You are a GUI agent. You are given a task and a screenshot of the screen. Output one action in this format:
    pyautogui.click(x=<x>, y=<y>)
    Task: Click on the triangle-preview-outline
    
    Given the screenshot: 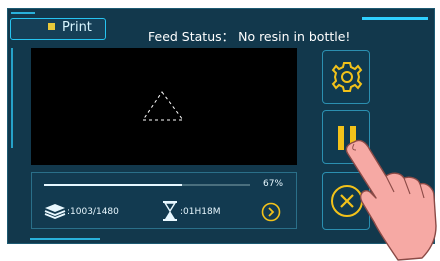 What is the action you would take?
    pyautogui.click(x=163, y=106)
    